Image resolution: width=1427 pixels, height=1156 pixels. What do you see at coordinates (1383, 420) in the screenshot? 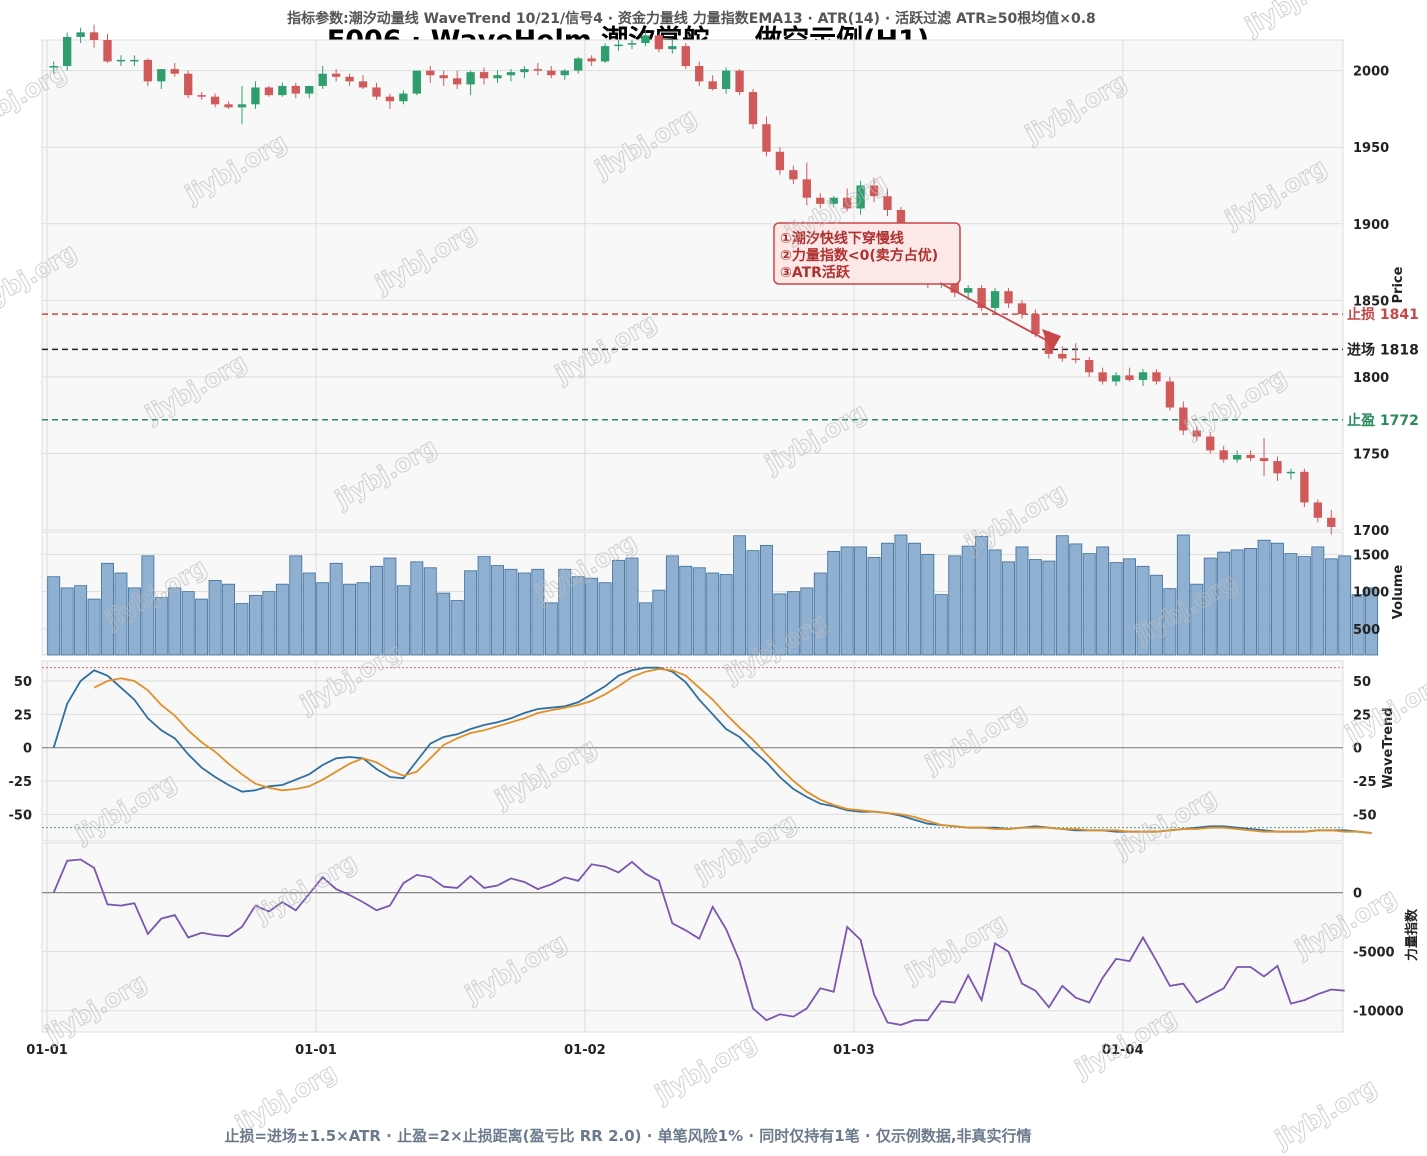
I see `level-label-target: 止盈 1772` at bounding box center [1383, 420].